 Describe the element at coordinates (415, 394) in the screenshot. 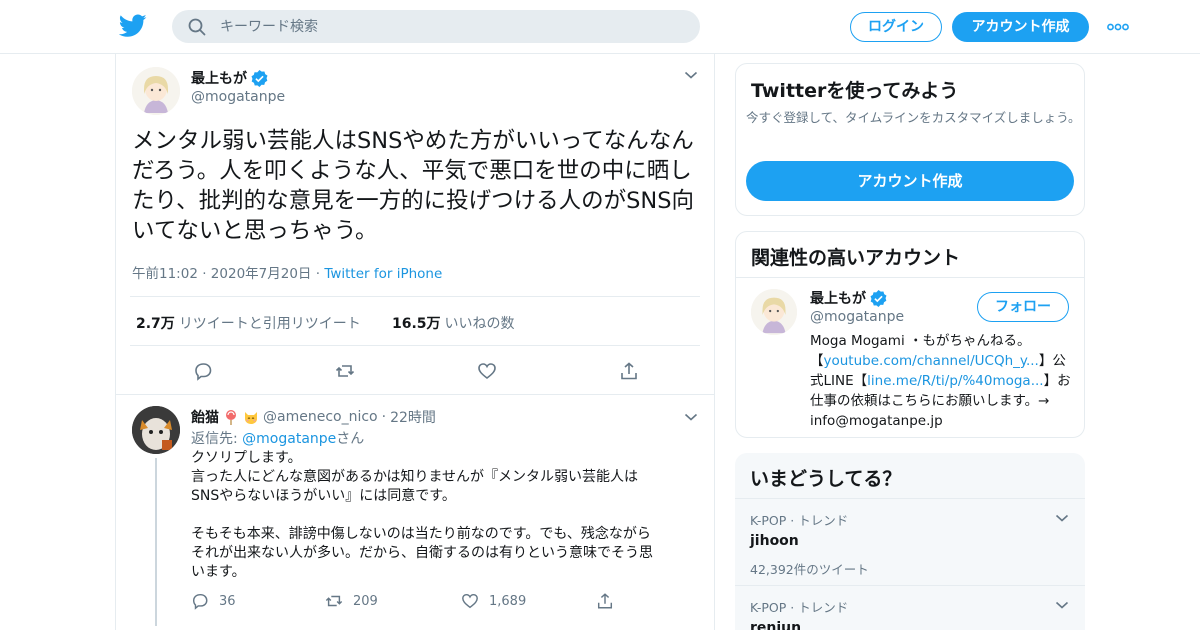

I see `section-divider` at that location.